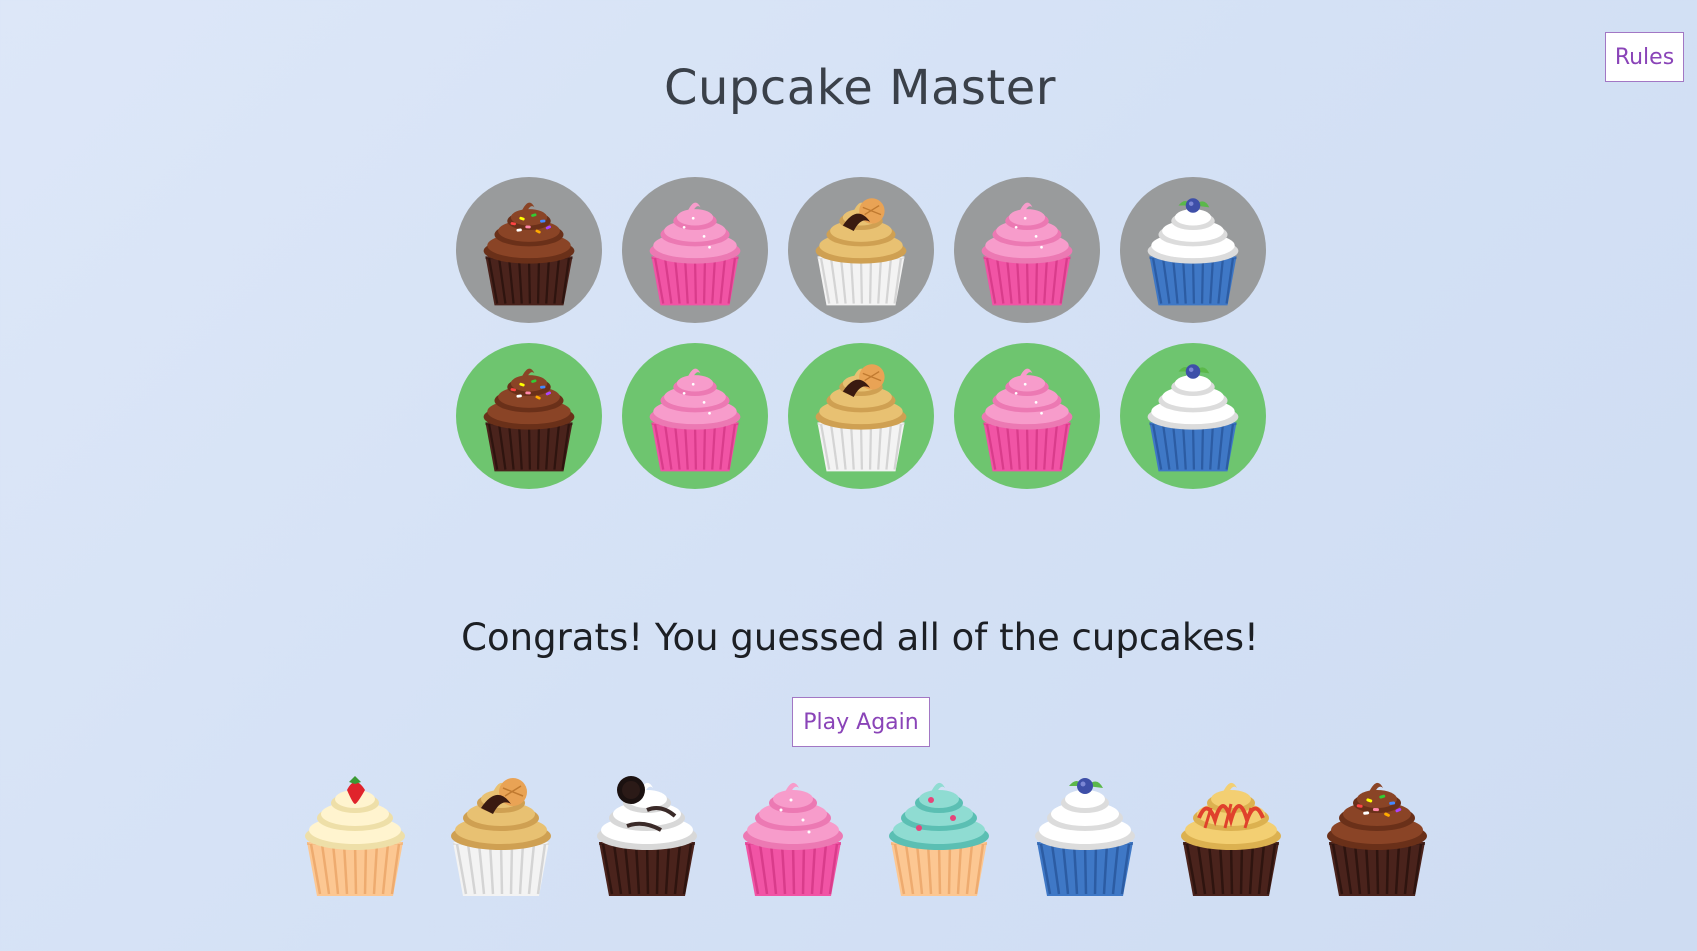 The height and width of the screenshot is (951, 1697). I want to click on palette-pink-swirl-cupcake, so click(793, 835).